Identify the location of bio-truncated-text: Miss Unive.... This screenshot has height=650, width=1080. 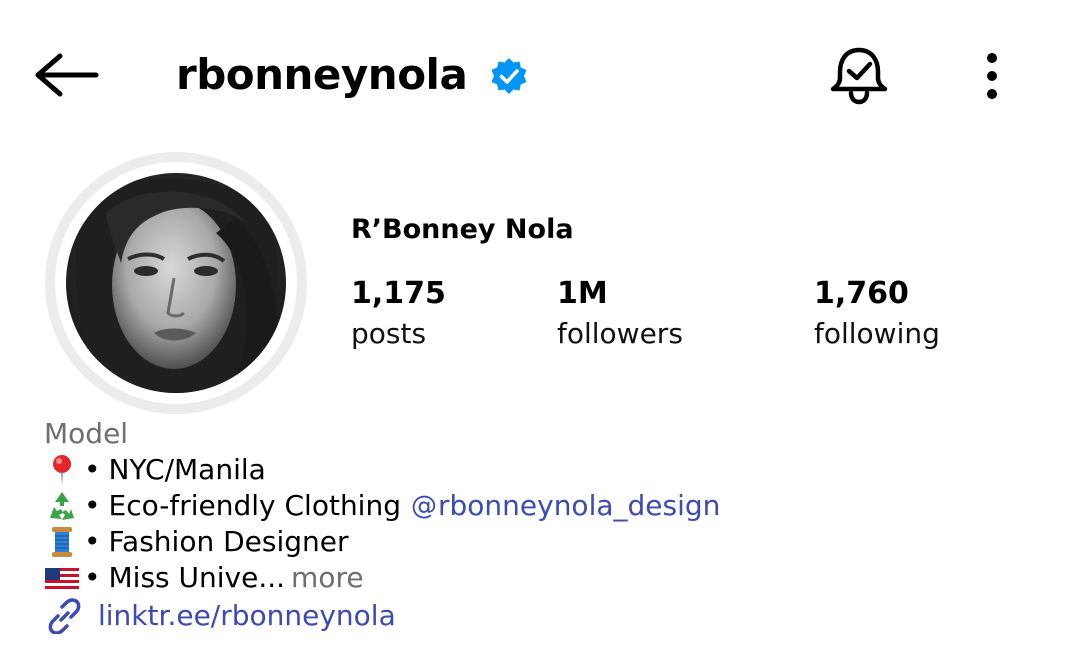
(197, 577).